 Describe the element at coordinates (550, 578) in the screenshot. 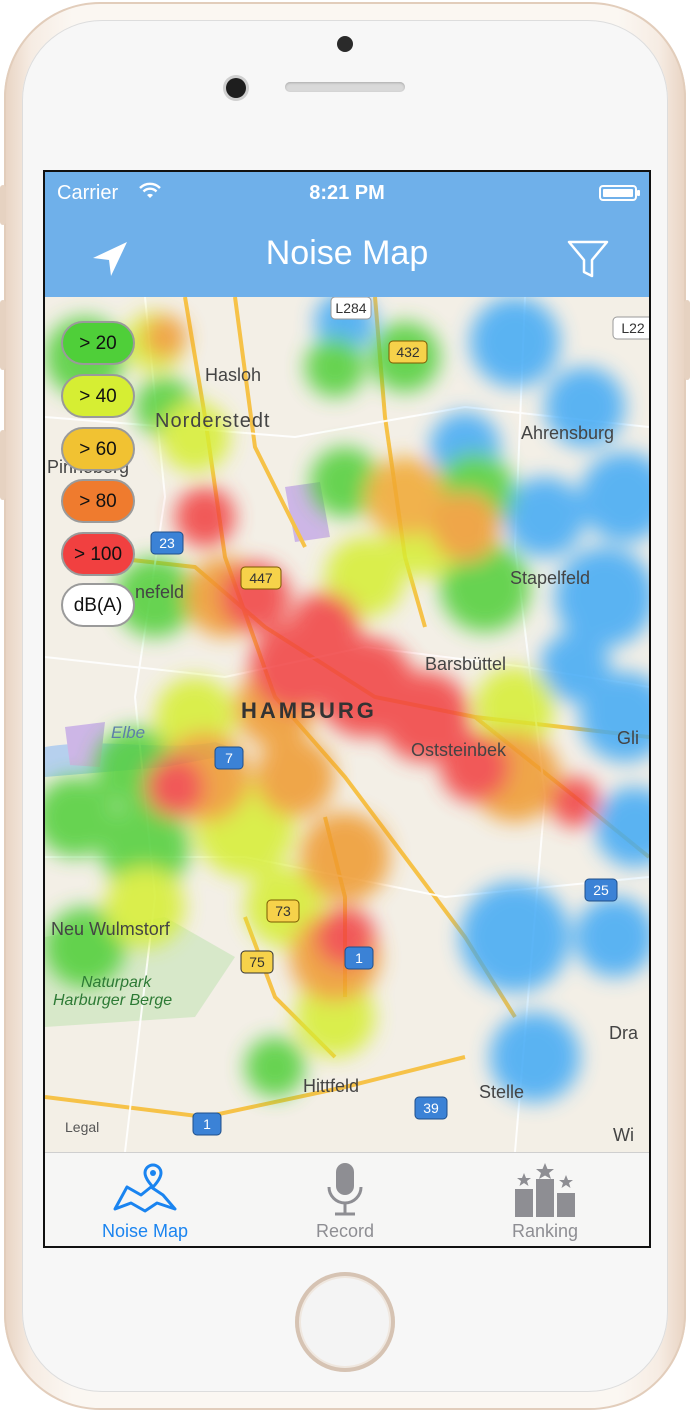

I see `place-label: Stapelfeld` at that location.